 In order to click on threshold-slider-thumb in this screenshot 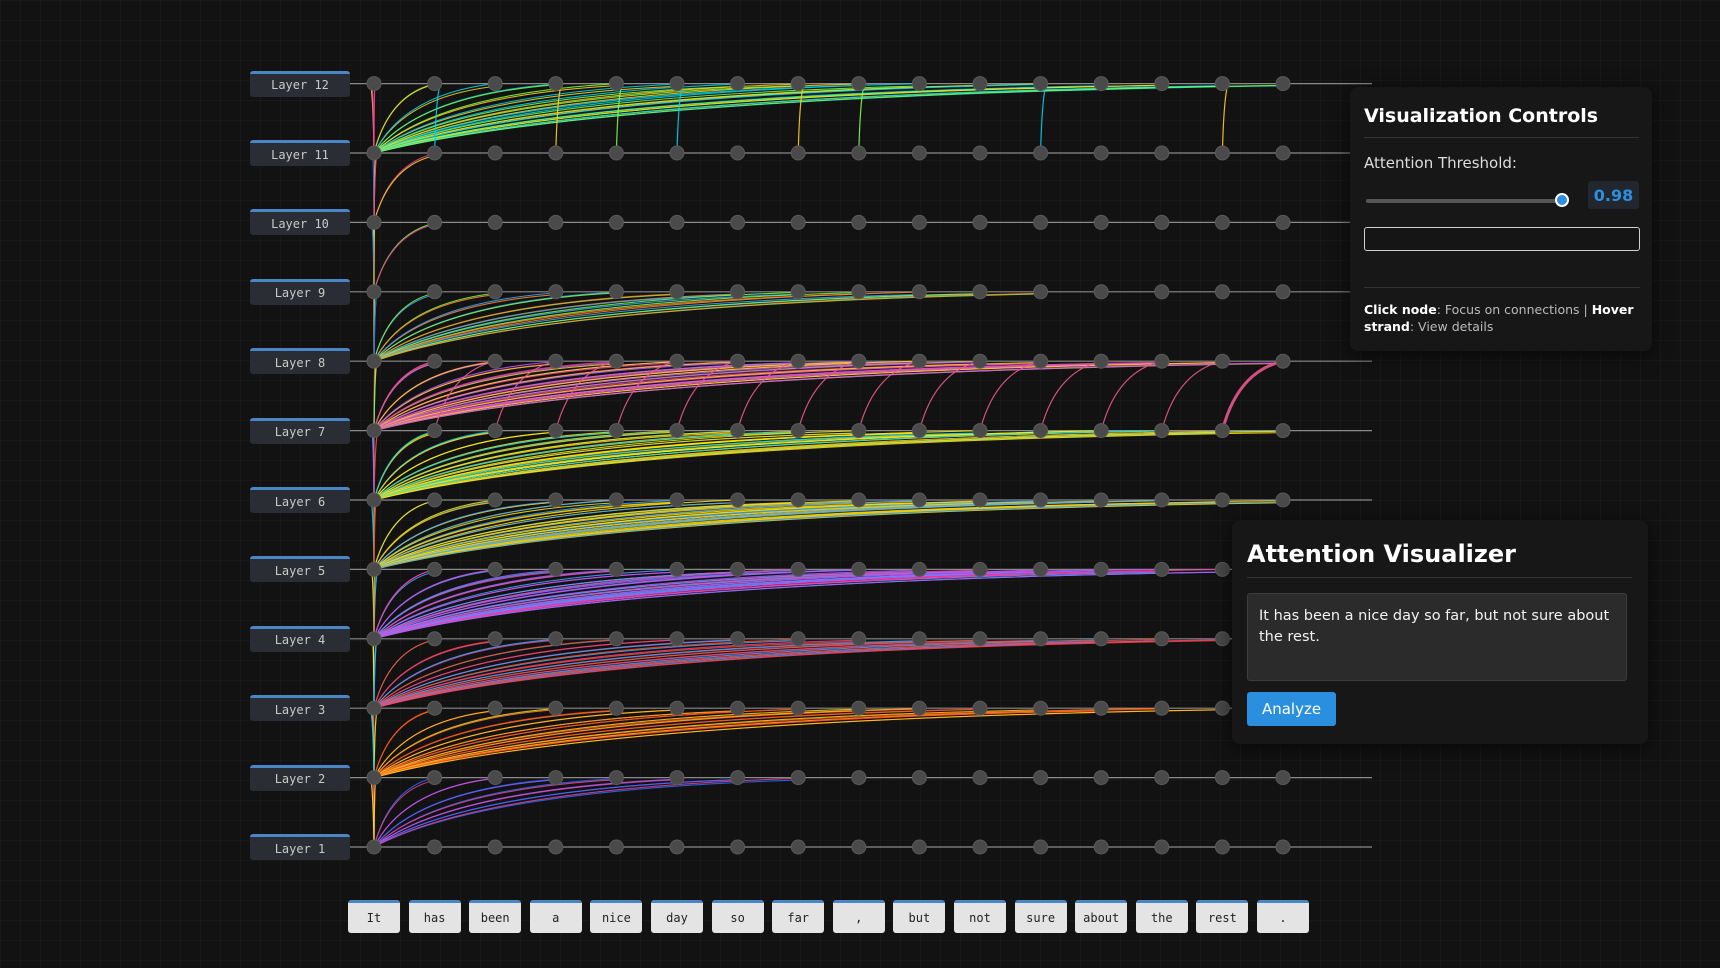, I will do `click(1562, 200)`.